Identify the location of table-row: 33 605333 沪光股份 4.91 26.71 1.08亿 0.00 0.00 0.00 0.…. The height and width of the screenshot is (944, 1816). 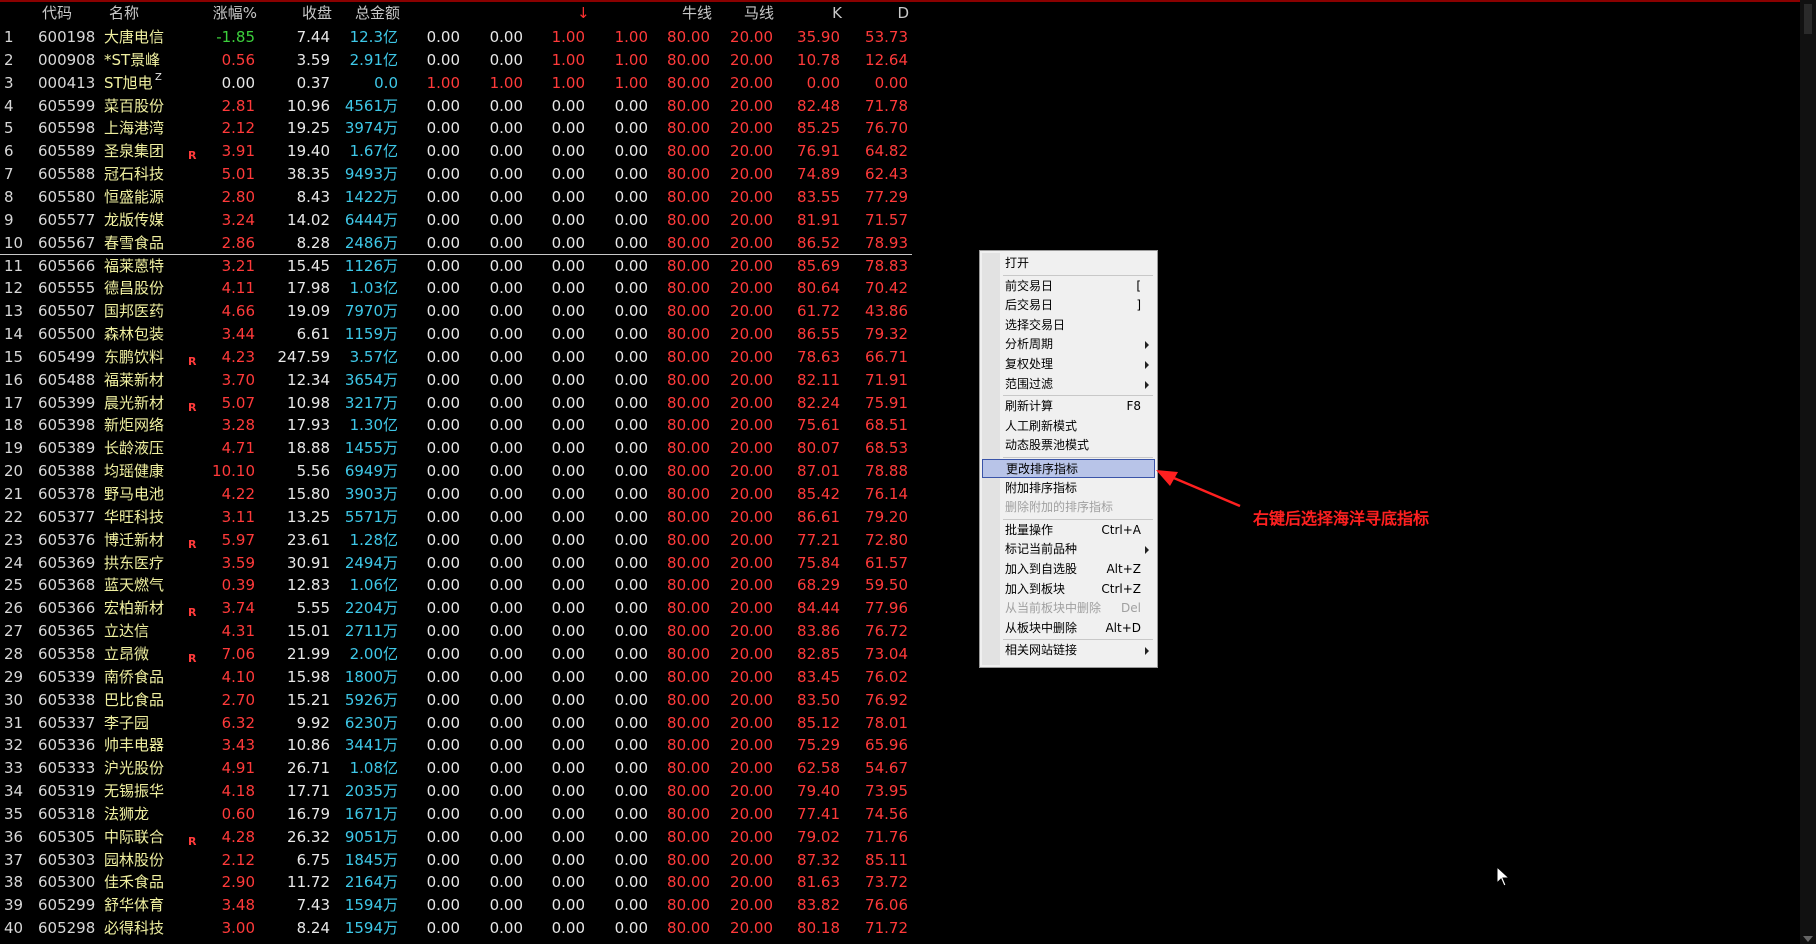
(460, 768).